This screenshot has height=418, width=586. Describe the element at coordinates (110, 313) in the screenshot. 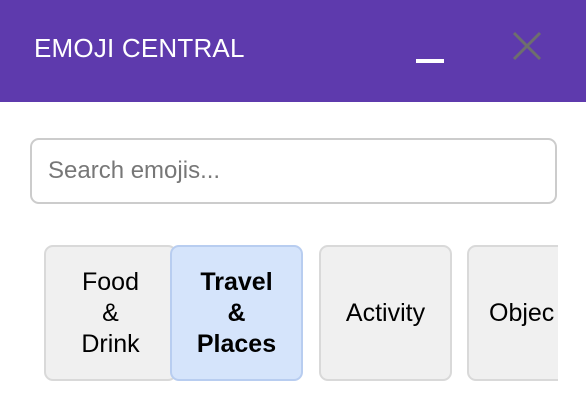

I see `tab-food-and-drink: Food & Drink` at that location.